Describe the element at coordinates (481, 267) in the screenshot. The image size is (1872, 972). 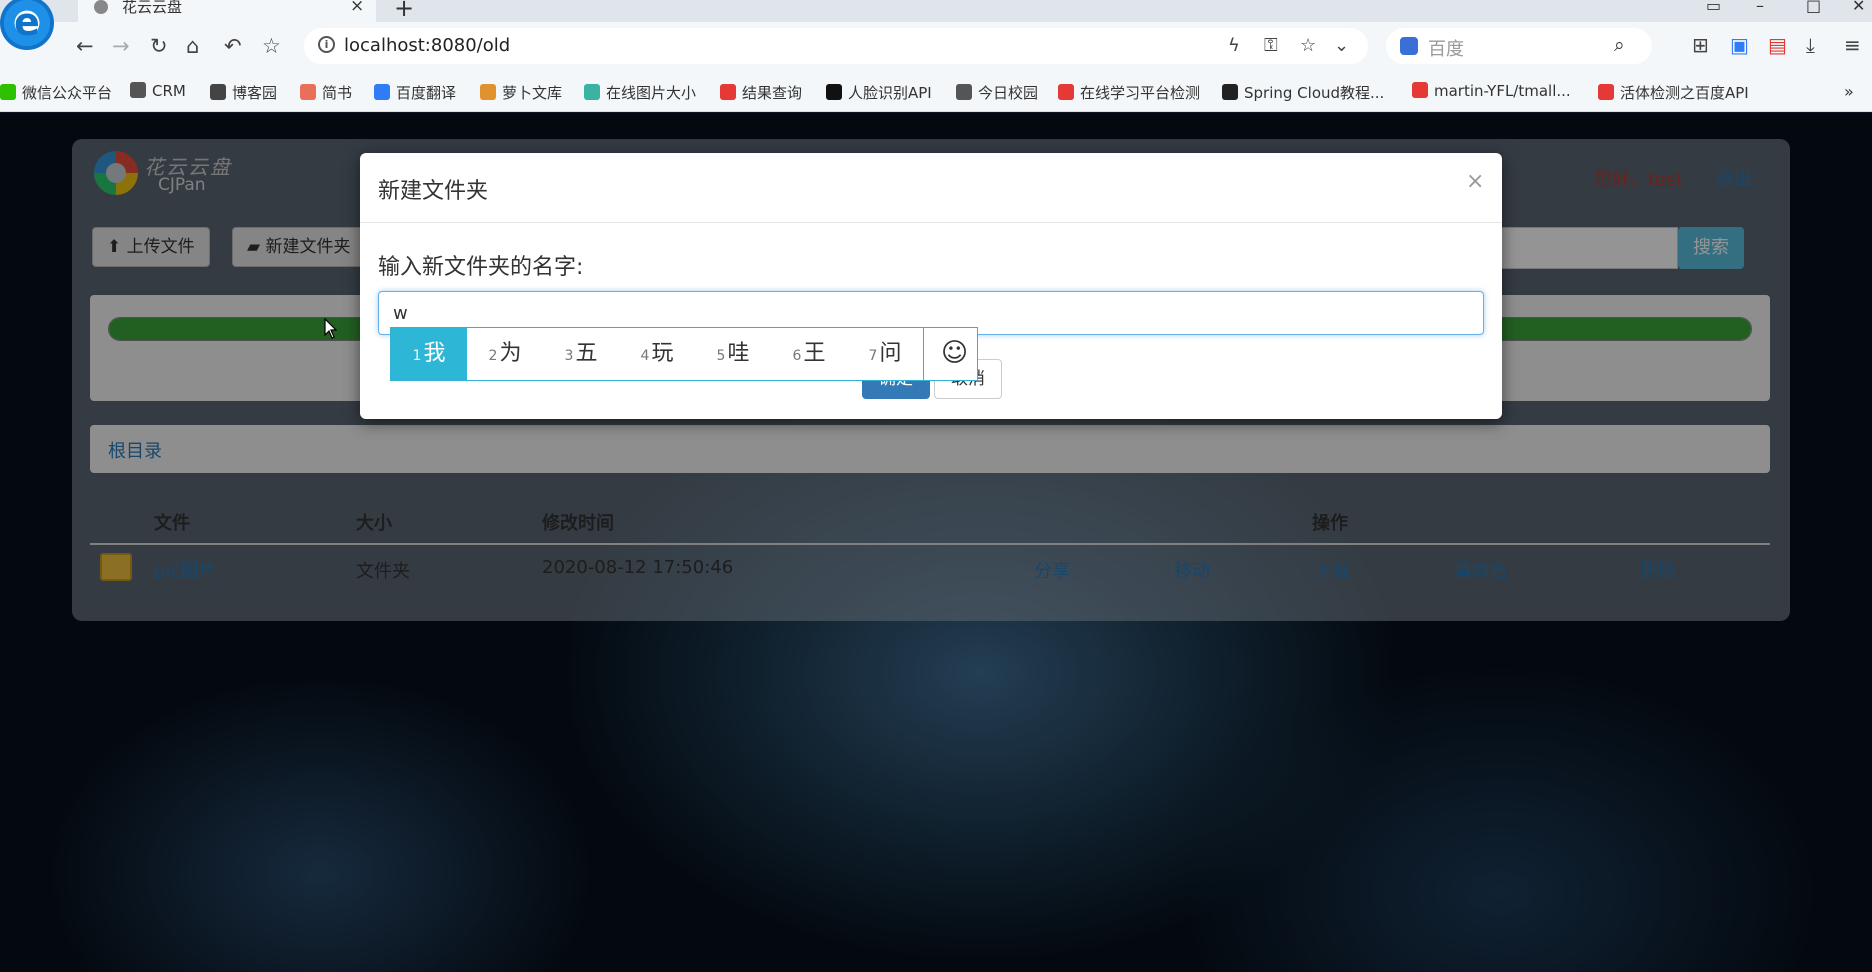
I see `folder-name-label: 输入新文件夹的名字:` at that location.